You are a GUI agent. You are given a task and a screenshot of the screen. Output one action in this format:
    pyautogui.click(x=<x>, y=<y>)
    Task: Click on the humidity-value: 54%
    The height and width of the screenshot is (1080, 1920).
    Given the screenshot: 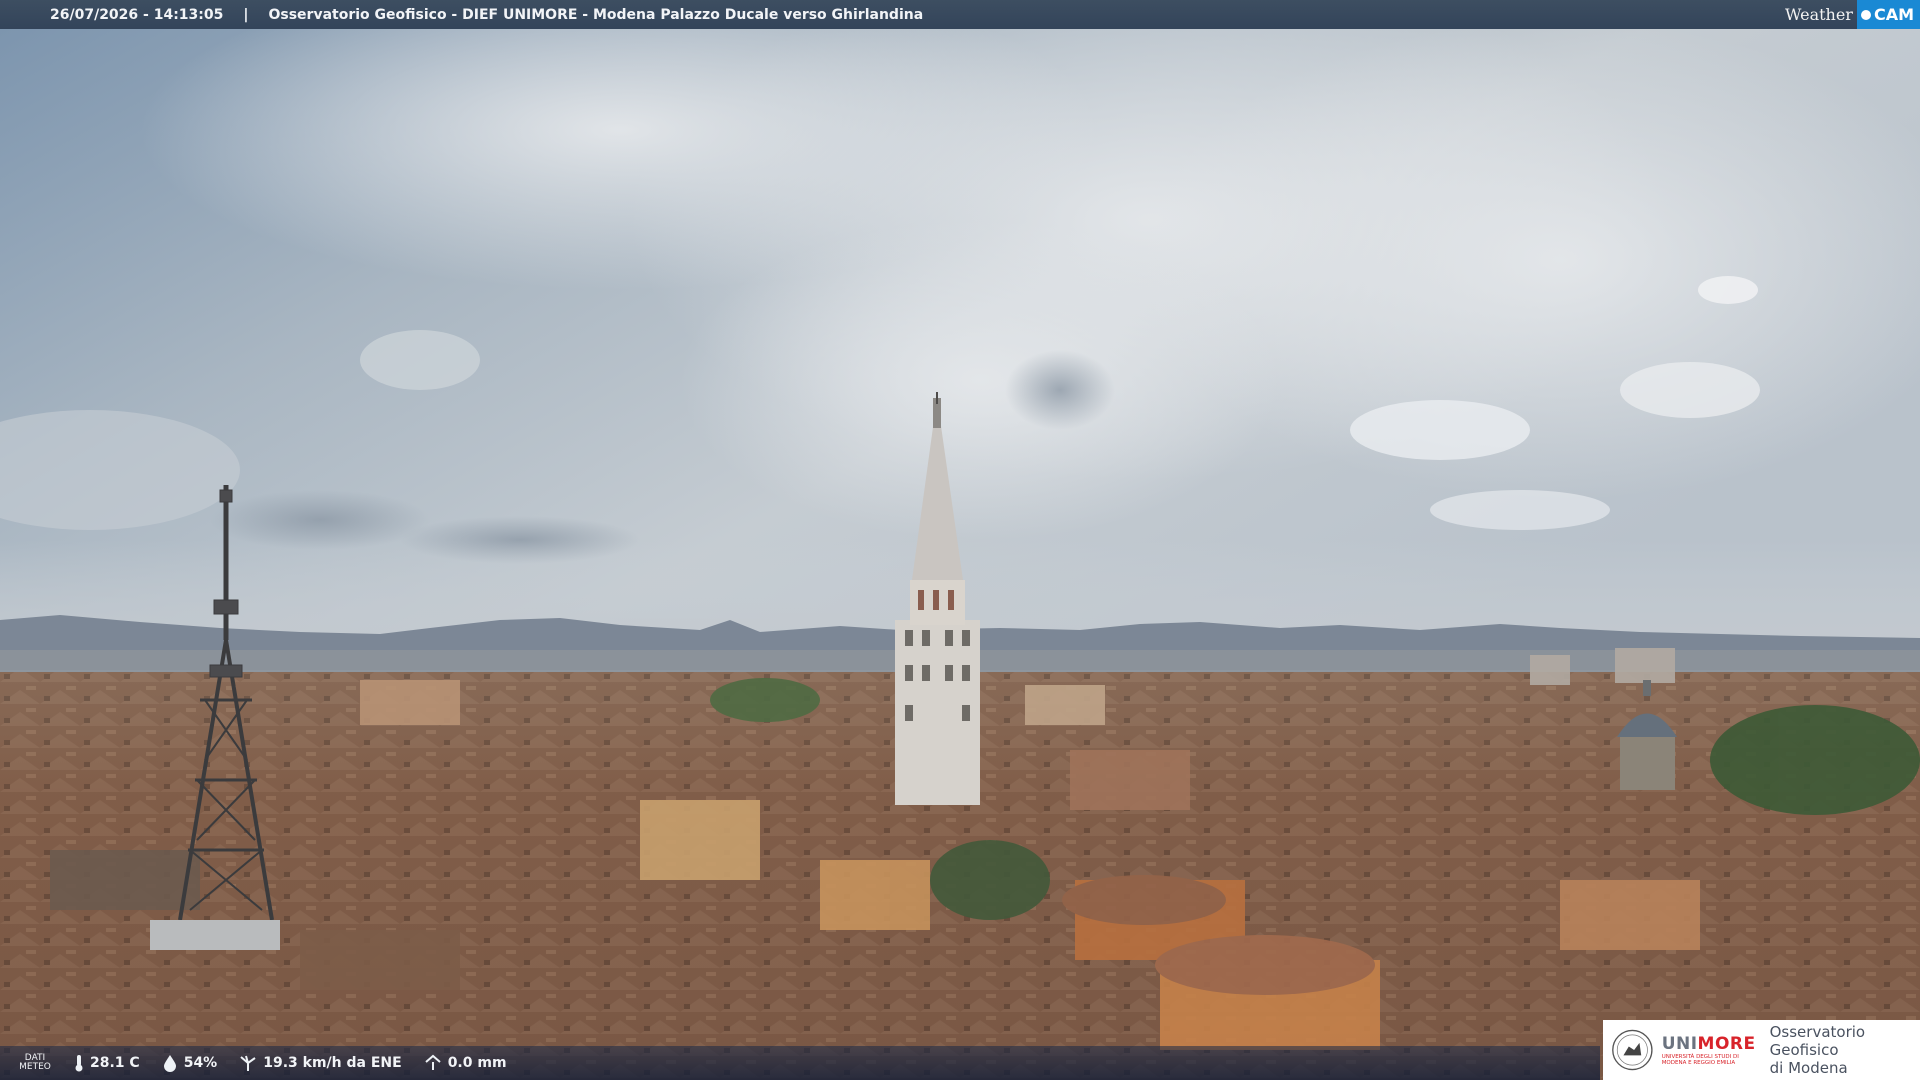 What is the action you would take?
    pyautogui.click(x=200, y=1063)
    